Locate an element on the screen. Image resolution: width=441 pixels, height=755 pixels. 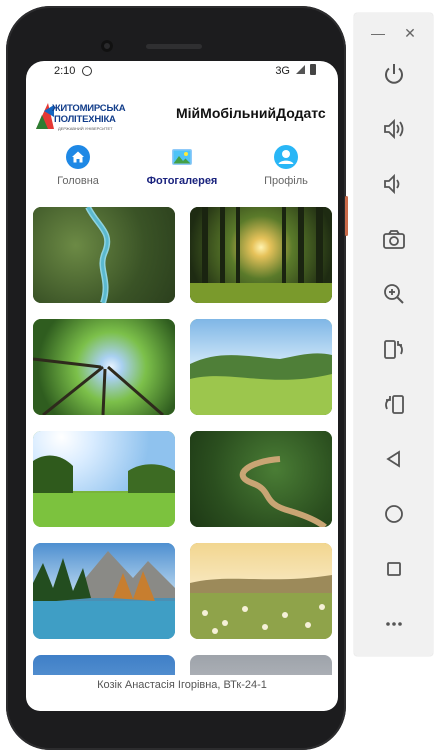
power-side-button is located at coordinates (346, 216).